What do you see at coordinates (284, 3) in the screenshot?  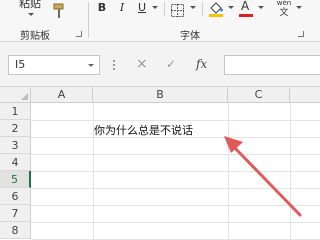 I see `phonetic-top-label: wén` at bounding box center [284, 3].